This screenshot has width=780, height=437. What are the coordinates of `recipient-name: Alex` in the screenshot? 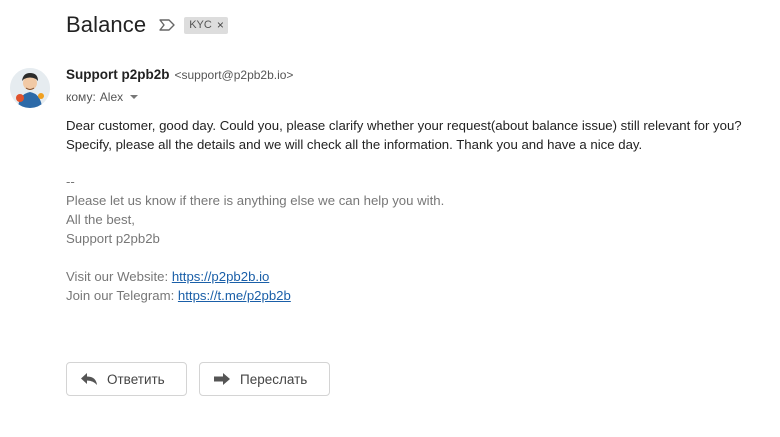 It's located at (111, 97).